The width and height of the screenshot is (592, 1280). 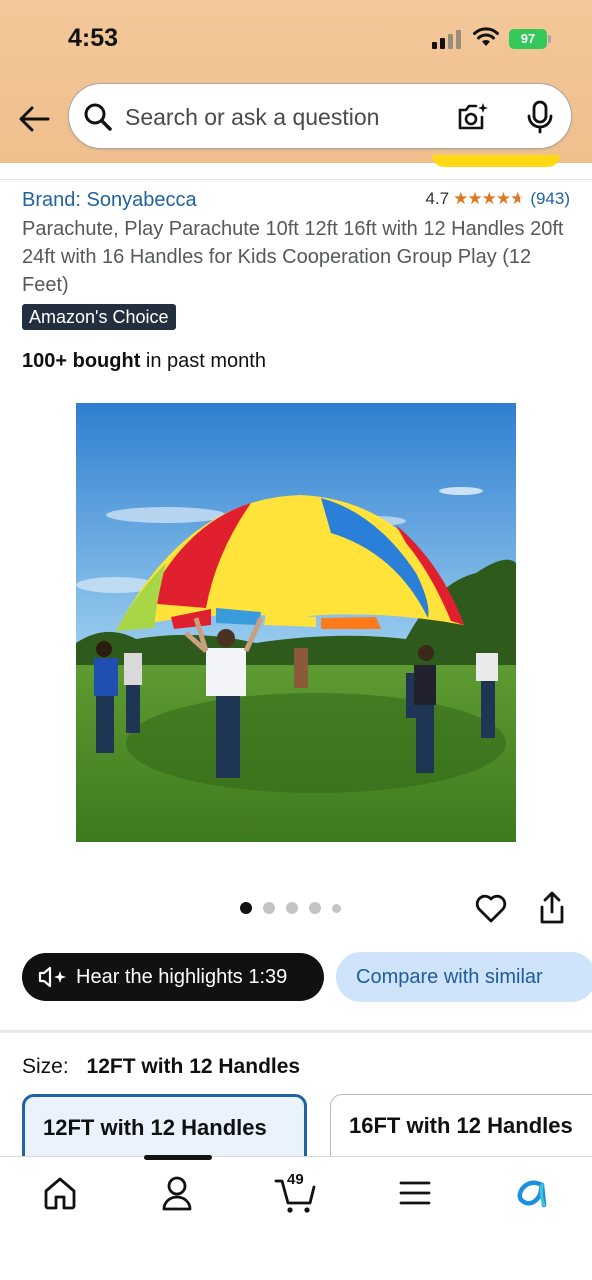 What do you see at coordinates (193, 1066) in the screenshot?
I see `selected-size: 12FT with 12 Handles` at bounding box center [193, 1066].